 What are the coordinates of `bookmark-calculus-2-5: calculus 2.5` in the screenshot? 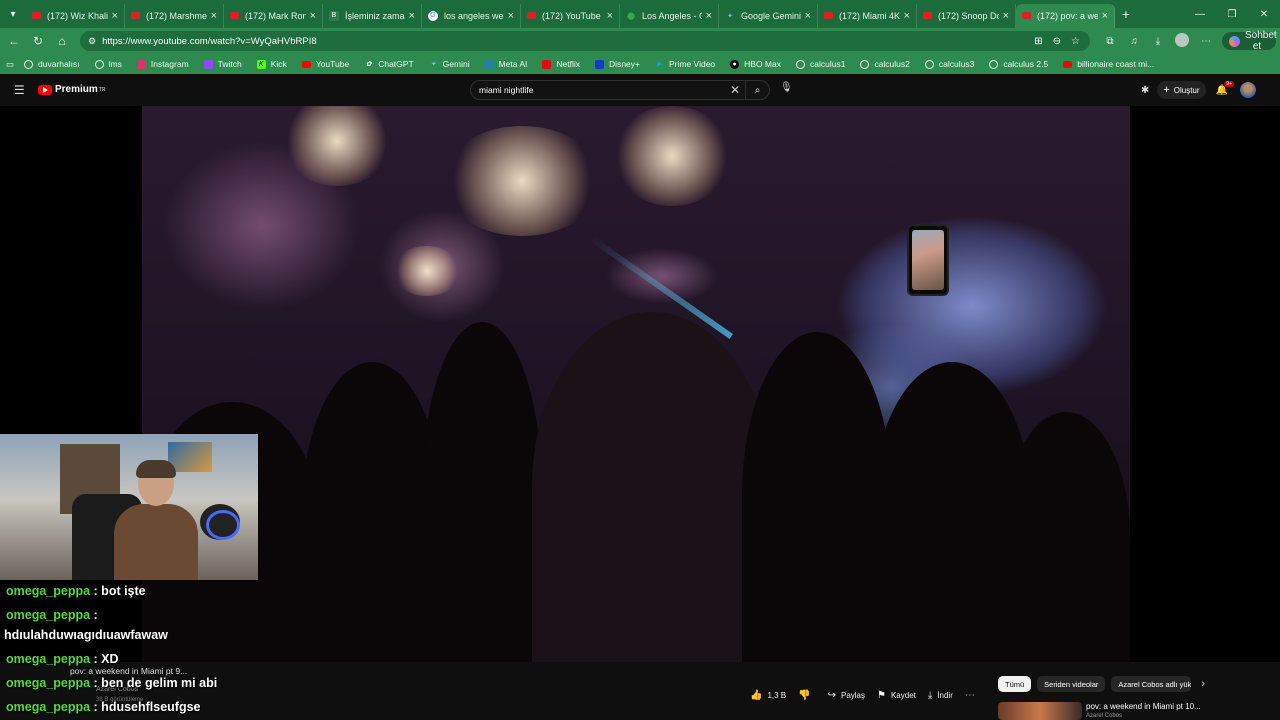 It's located at (1018, 64).